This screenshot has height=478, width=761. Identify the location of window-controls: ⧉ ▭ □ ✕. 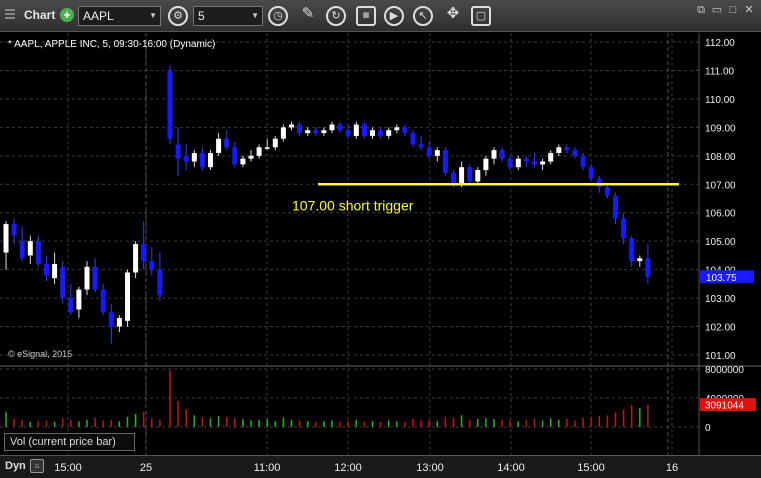
(725, 10).